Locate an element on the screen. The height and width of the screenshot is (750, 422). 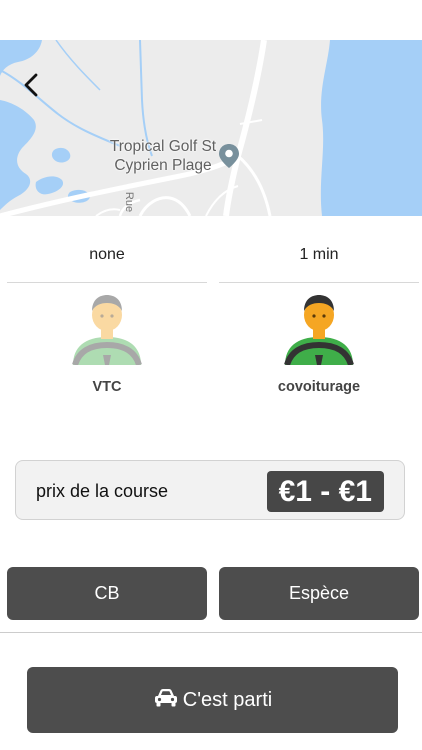
ride-option-covoiturage: 1 min covoiturage is located at coordinates (319, 313).